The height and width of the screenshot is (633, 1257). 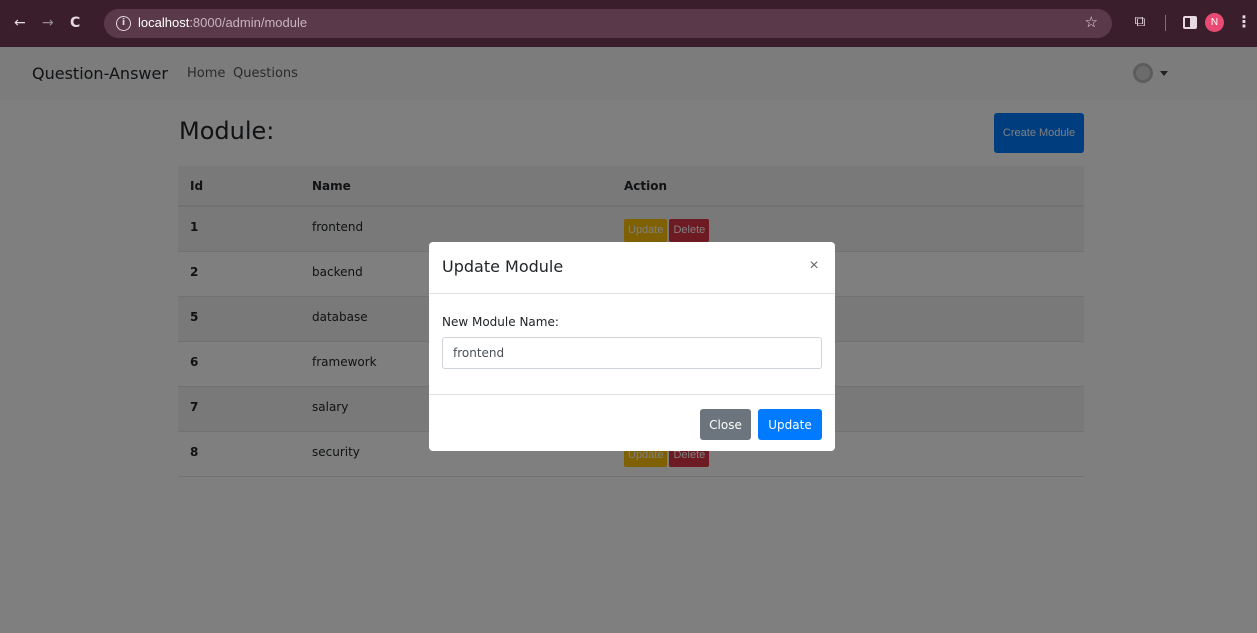 What do you see at coordinates (164, 22) in the screenshot?
I see `url-host: localhost` at bounding box center [164, 22].